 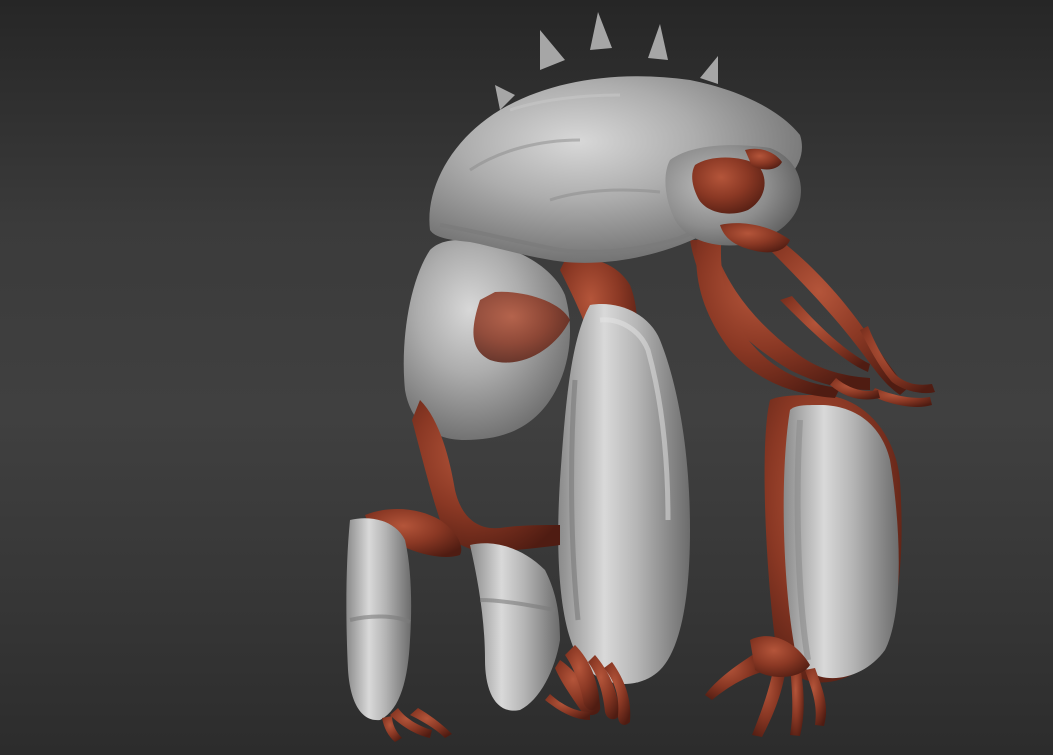 What do you see at coordinates (812, 316) in the screenshot?
I see `mandibles` at bounding box center [812, 316].